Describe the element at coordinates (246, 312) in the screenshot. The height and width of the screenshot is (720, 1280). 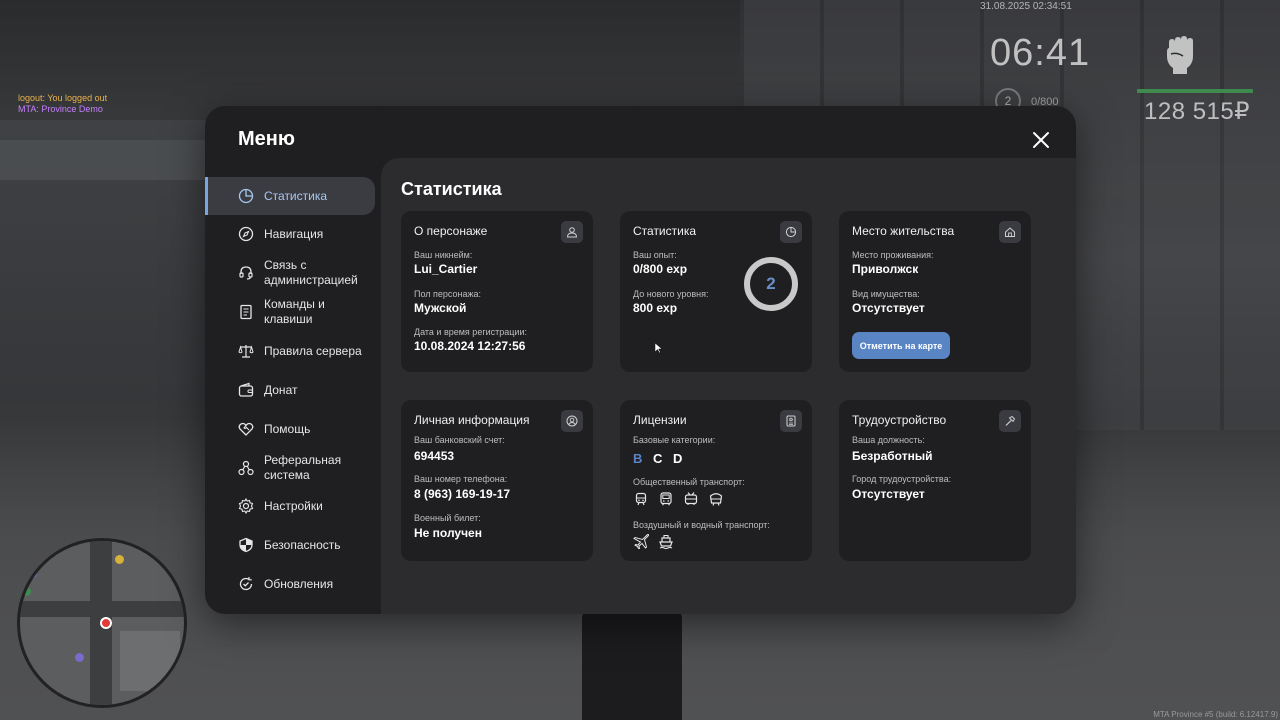
I see `document-icon` at that location.